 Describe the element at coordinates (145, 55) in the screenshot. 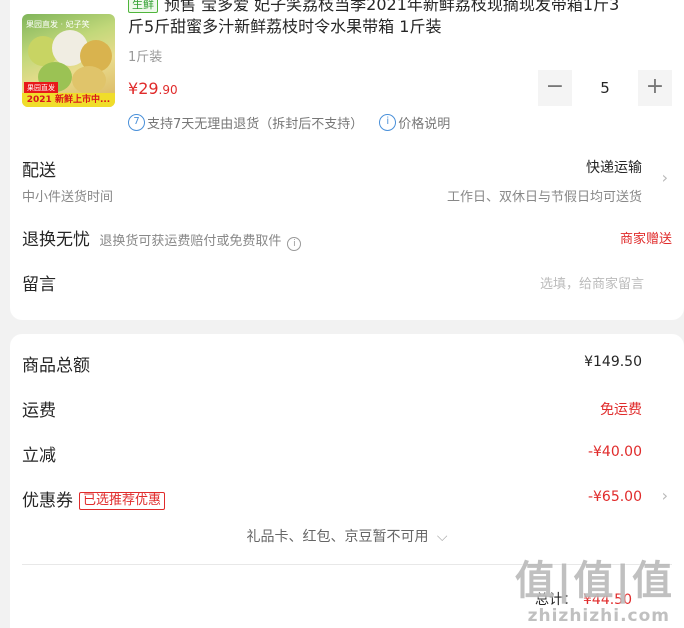

I see `product-spec: 1斤装` at that location.